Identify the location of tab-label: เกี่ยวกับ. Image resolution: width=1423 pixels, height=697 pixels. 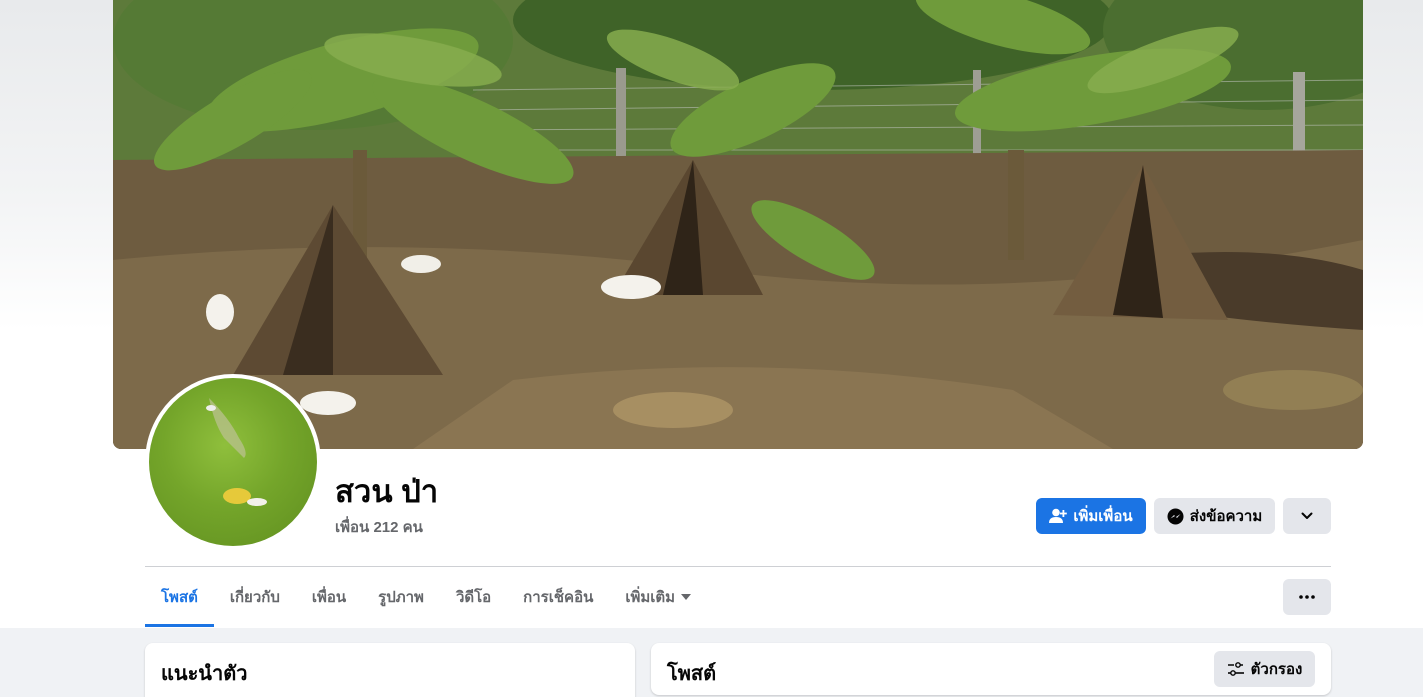
(254, 597).